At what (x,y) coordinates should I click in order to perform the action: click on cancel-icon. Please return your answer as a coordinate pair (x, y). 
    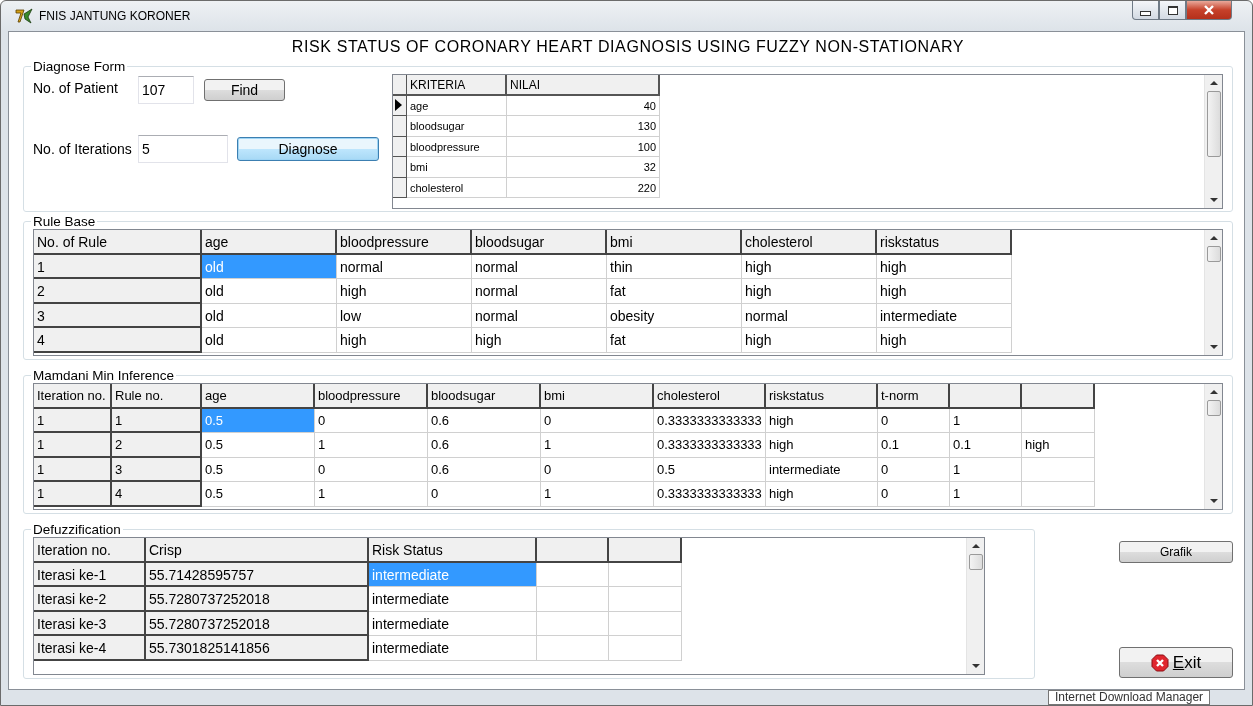
    Looking at the image, I should click on (1159, 662).